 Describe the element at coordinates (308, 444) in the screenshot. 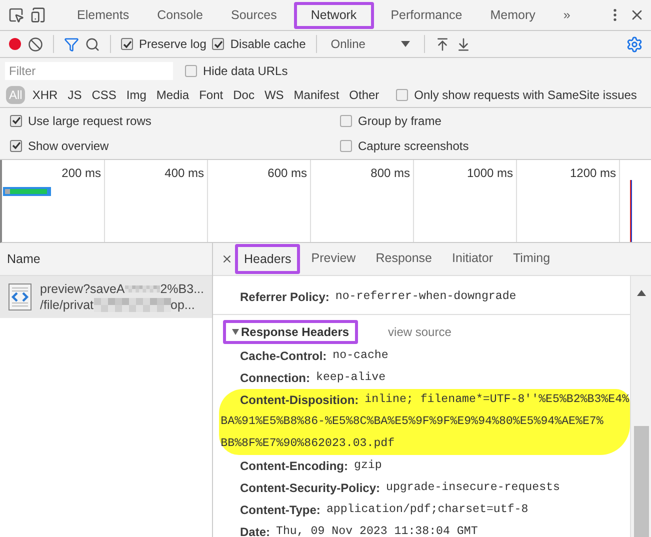

I see `header-value: BB%8F%E7%90%862023.03.pdf` at that location.